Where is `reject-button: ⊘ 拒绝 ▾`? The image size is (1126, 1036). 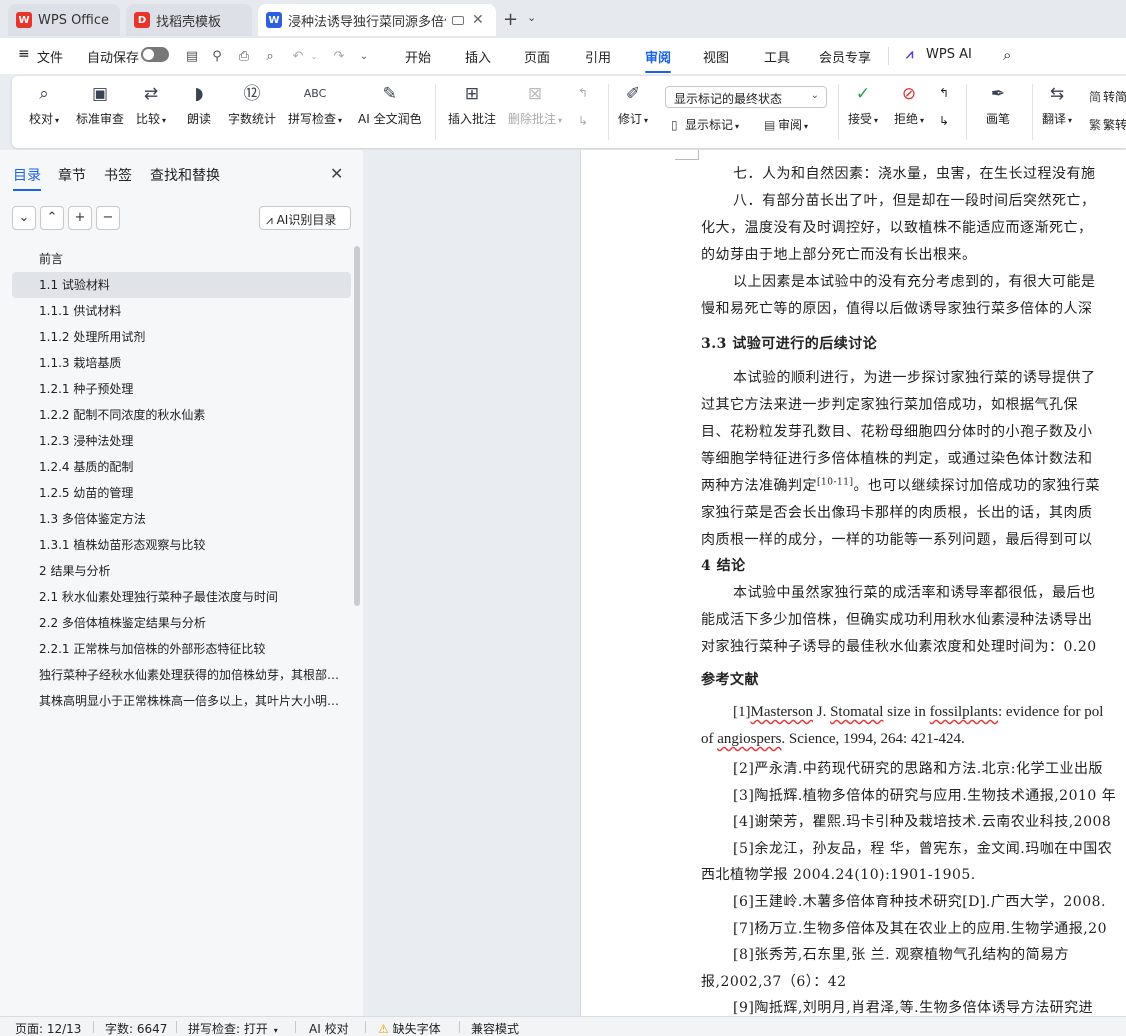 reject-button: ⊘ 拒绝 ▾ is located at coordinates (909, 104).